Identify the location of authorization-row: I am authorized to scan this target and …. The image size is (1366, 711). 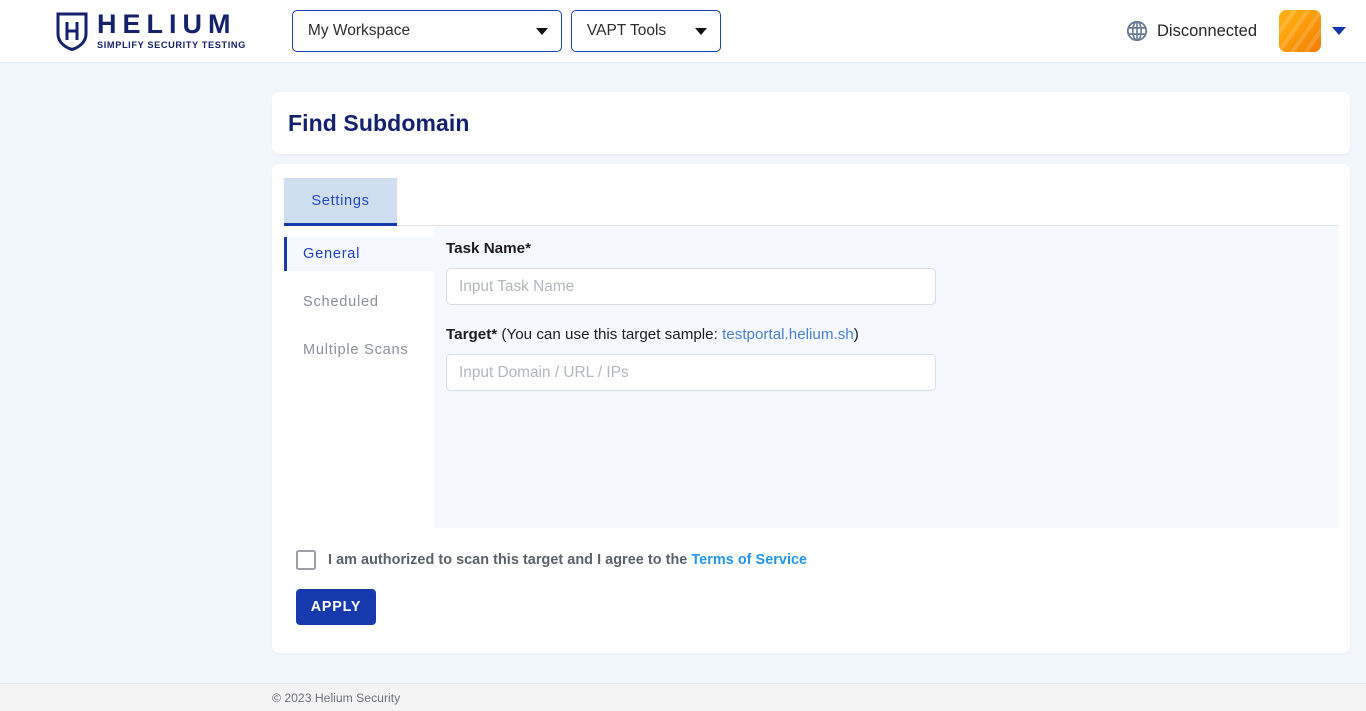
(811, 549).